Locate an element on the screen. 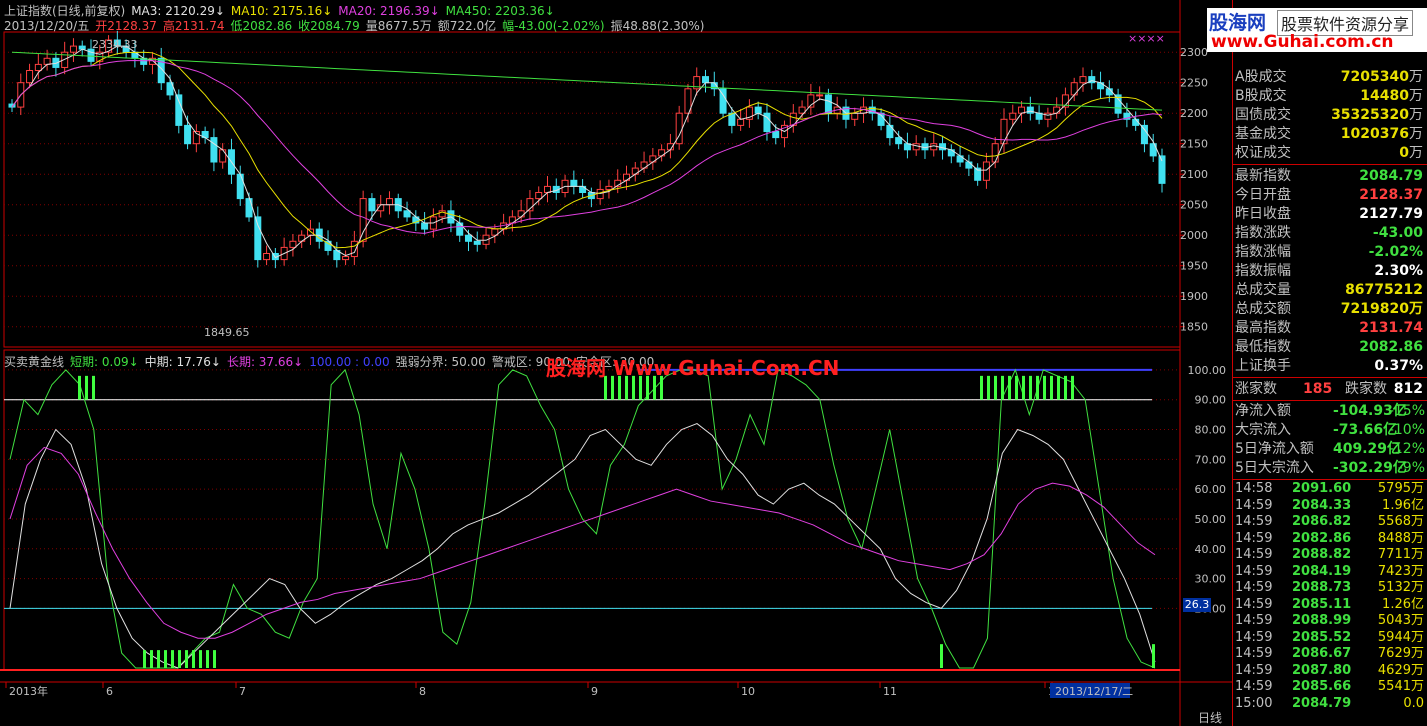 The width and height of the screenshot is (1427, 726). trade-tick-row: 14:59 2084.19 7423万 is located at coordinates (1331, 572).